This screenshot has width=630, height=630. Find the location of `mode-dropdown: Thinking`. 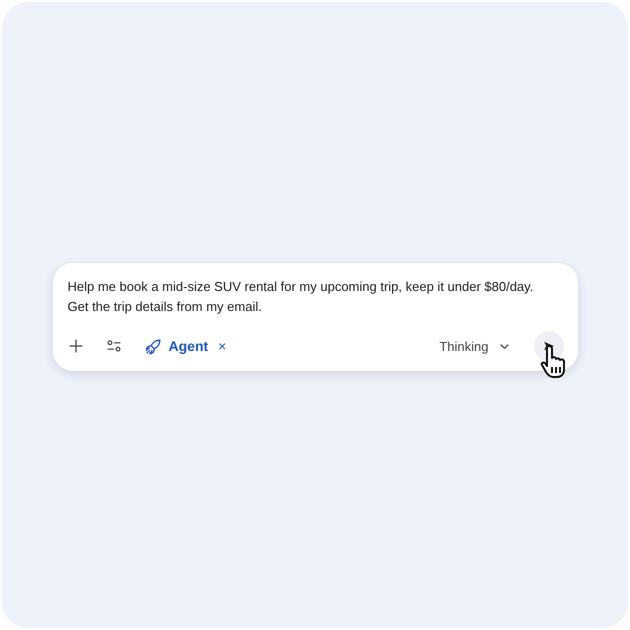

mode-dropdown: Thinking is located at coordinates (474, 346).